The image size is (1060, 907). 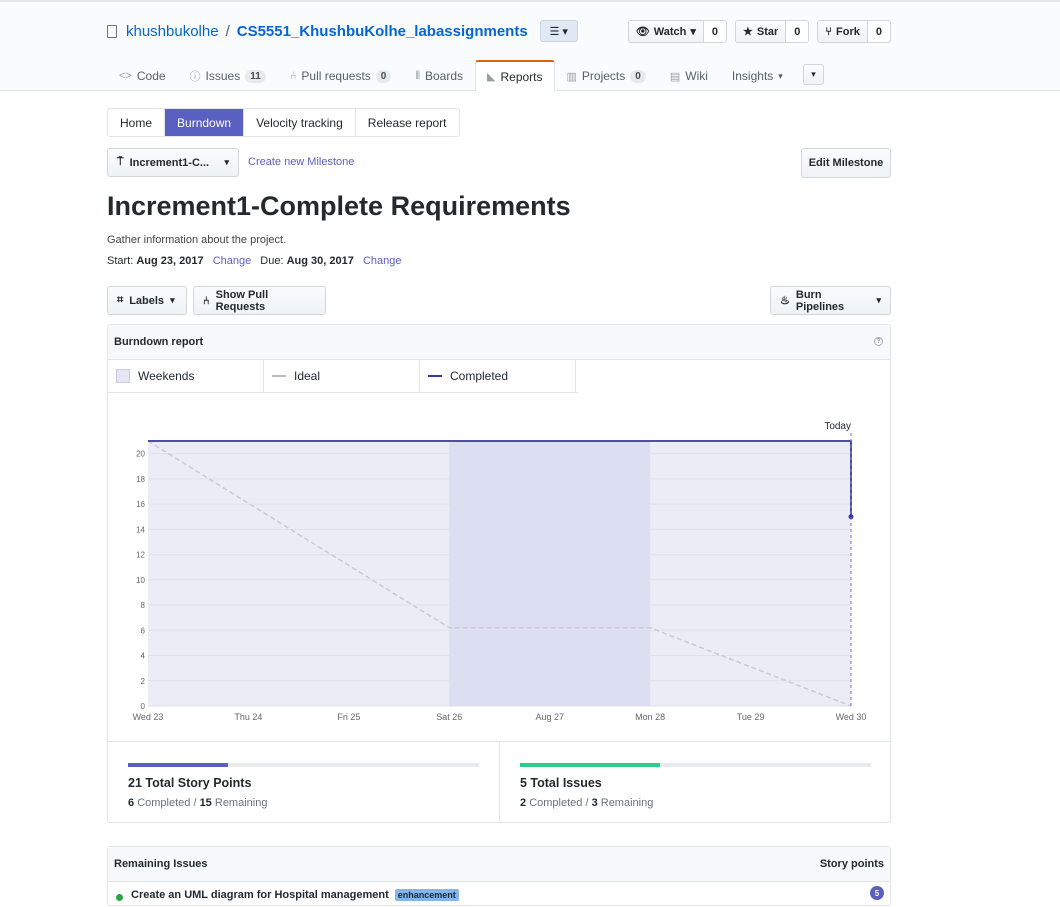 I want to click on ideal-swatch, so click(x=279, y=376).